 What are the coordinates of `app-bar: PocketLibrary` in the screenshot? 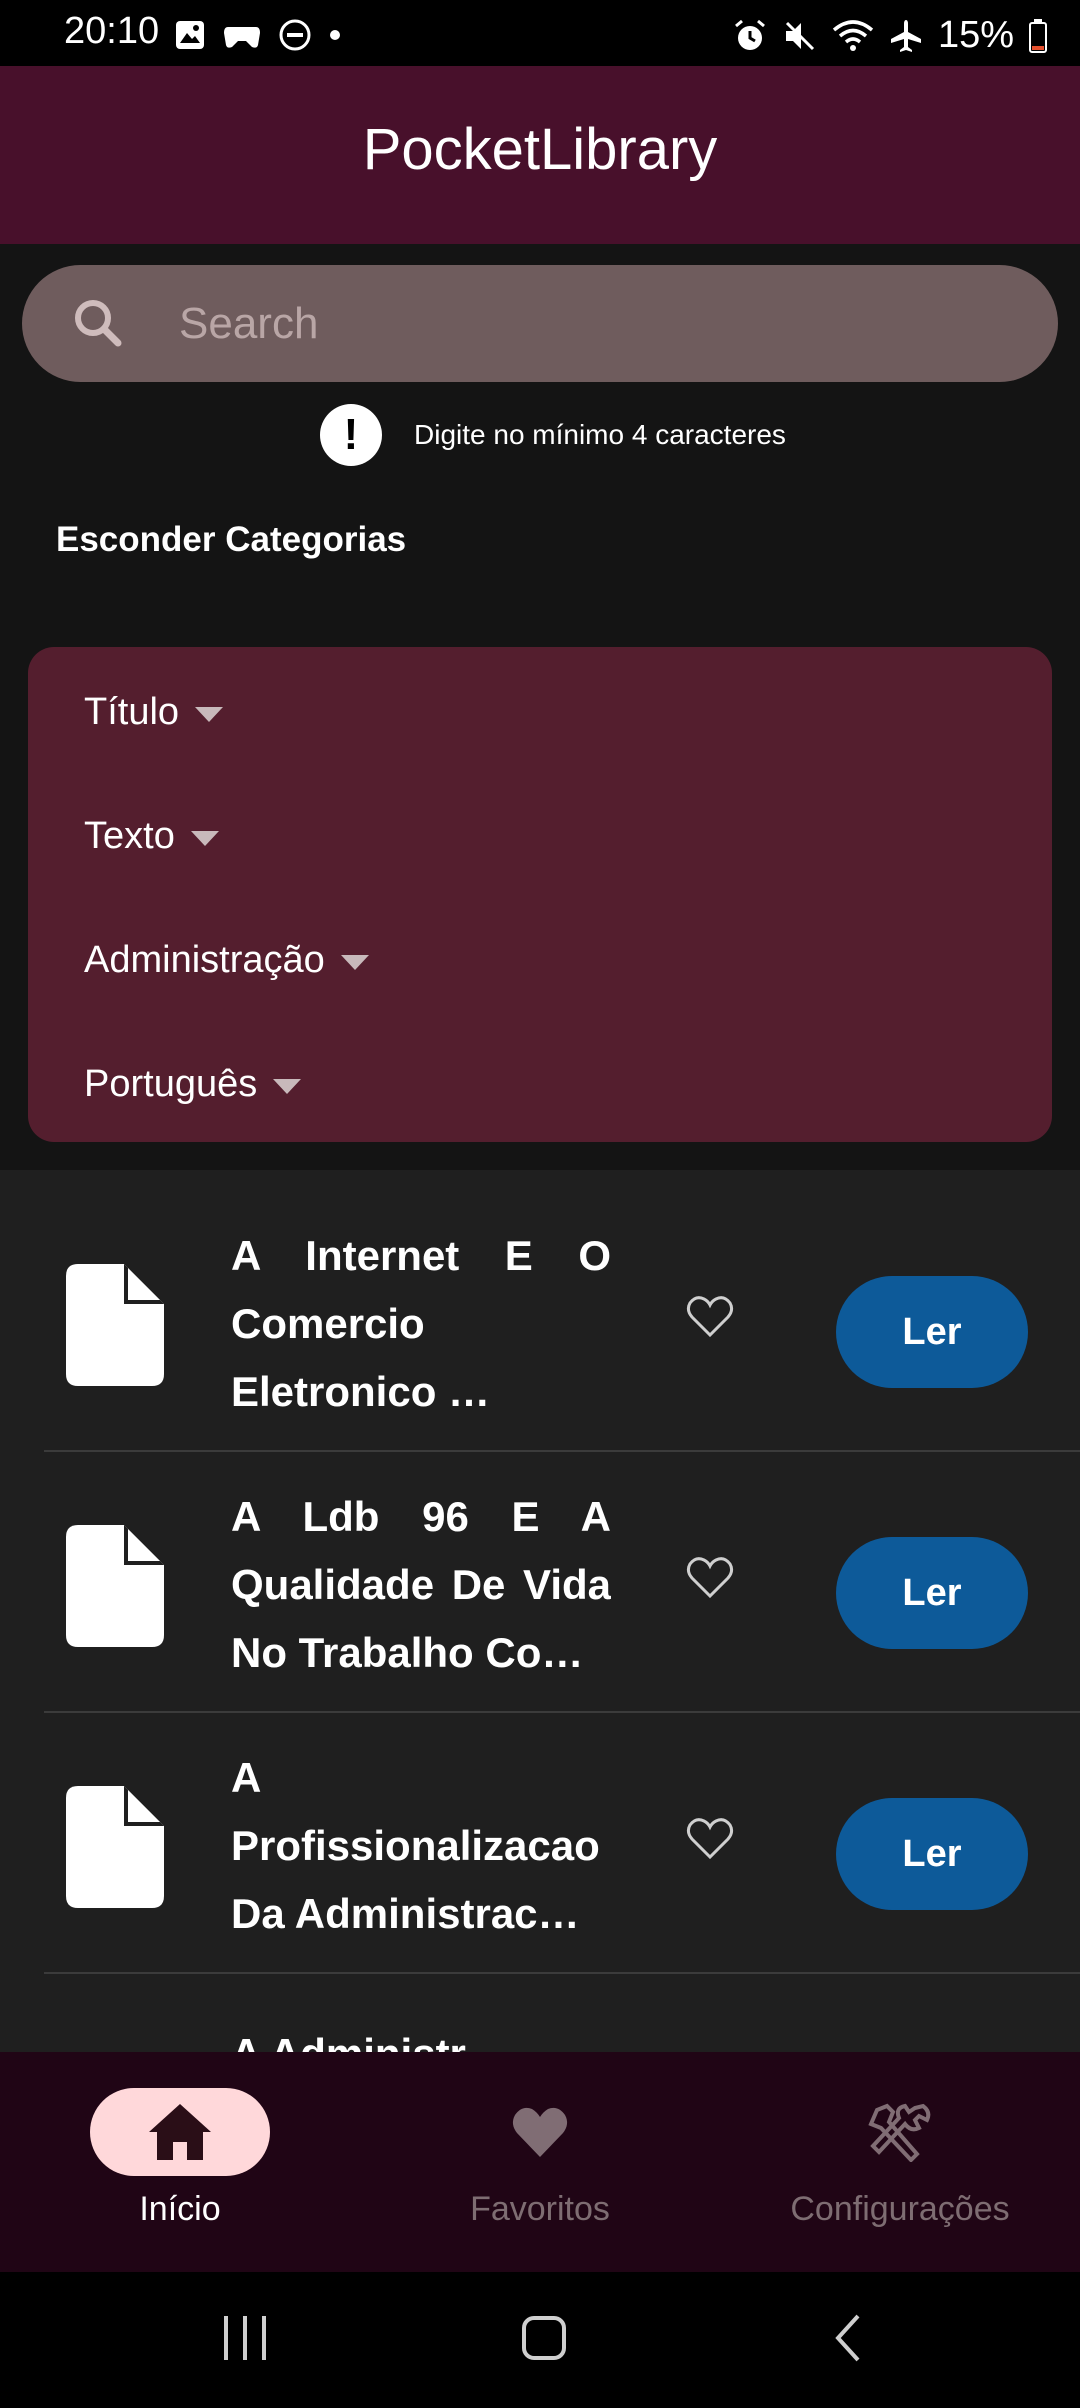 It's located at (540, 155).